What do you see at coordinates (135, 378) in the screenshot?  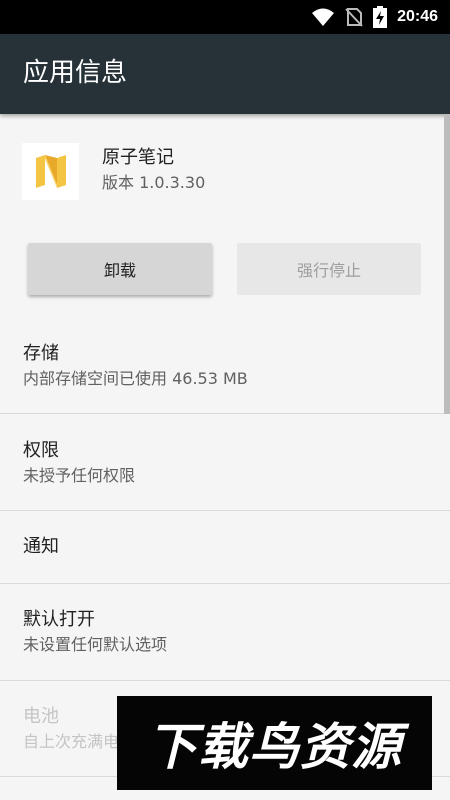 I see `storage-subtitle: 内部存储空间已使用 46.53 MB` at bounding box center [135, 378].